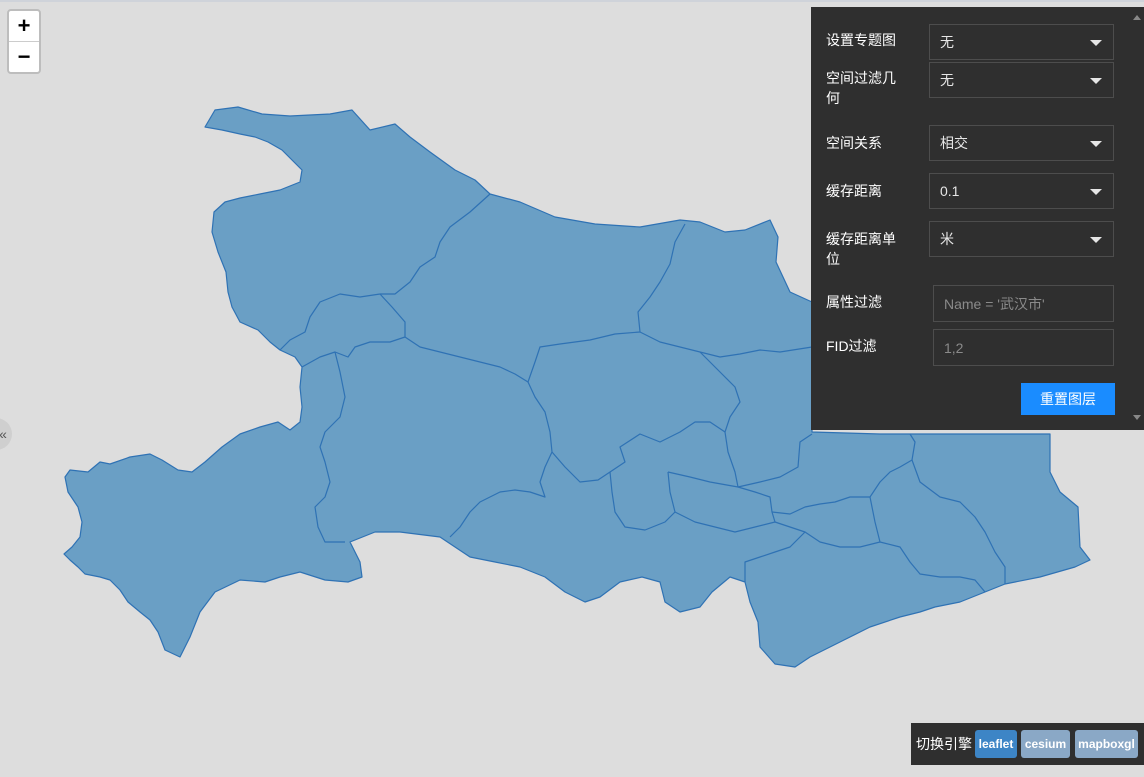 The image size is (1144, 777). I want to click on buffer-distance-select: 0.1, so click(1021, 191).